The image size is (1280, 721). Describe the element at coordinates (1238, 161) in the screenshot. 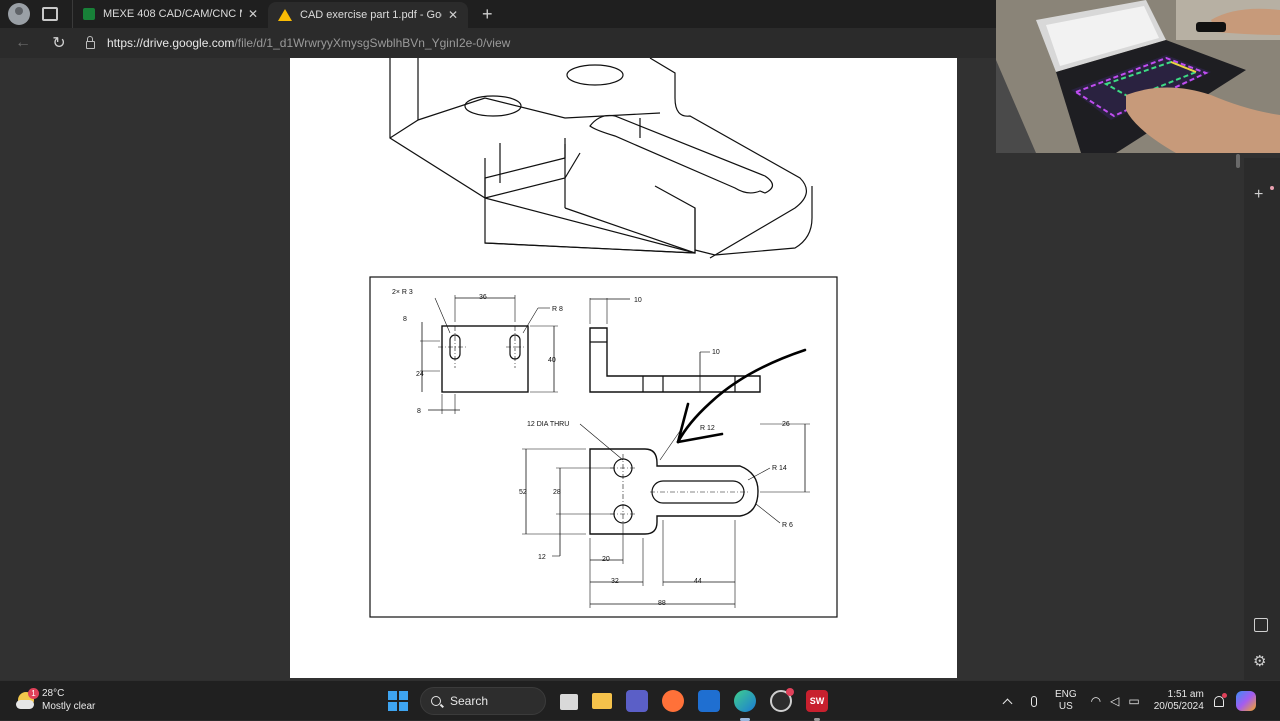

I see `scrollbar-thumb` at that location.